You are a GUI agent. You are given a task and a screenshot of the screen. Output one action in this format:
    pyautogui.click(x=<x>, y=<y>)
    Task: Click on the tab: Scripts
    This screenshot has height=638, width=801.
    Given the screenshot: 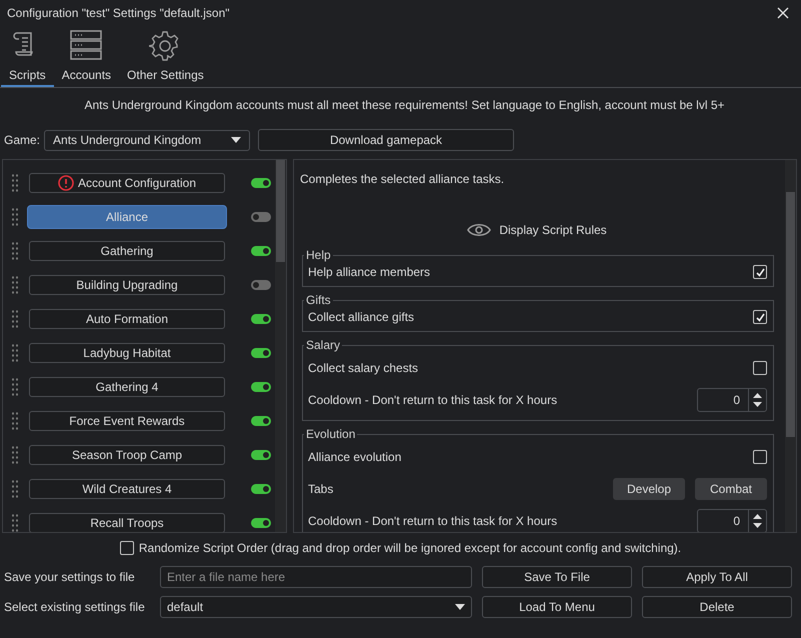 What is the action you would take?
    pyautogui.click(x=27, y=56)
    